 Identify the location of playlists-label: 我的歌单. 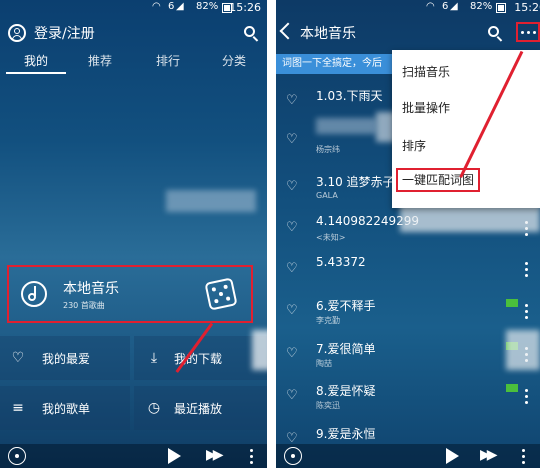
(66, 409).